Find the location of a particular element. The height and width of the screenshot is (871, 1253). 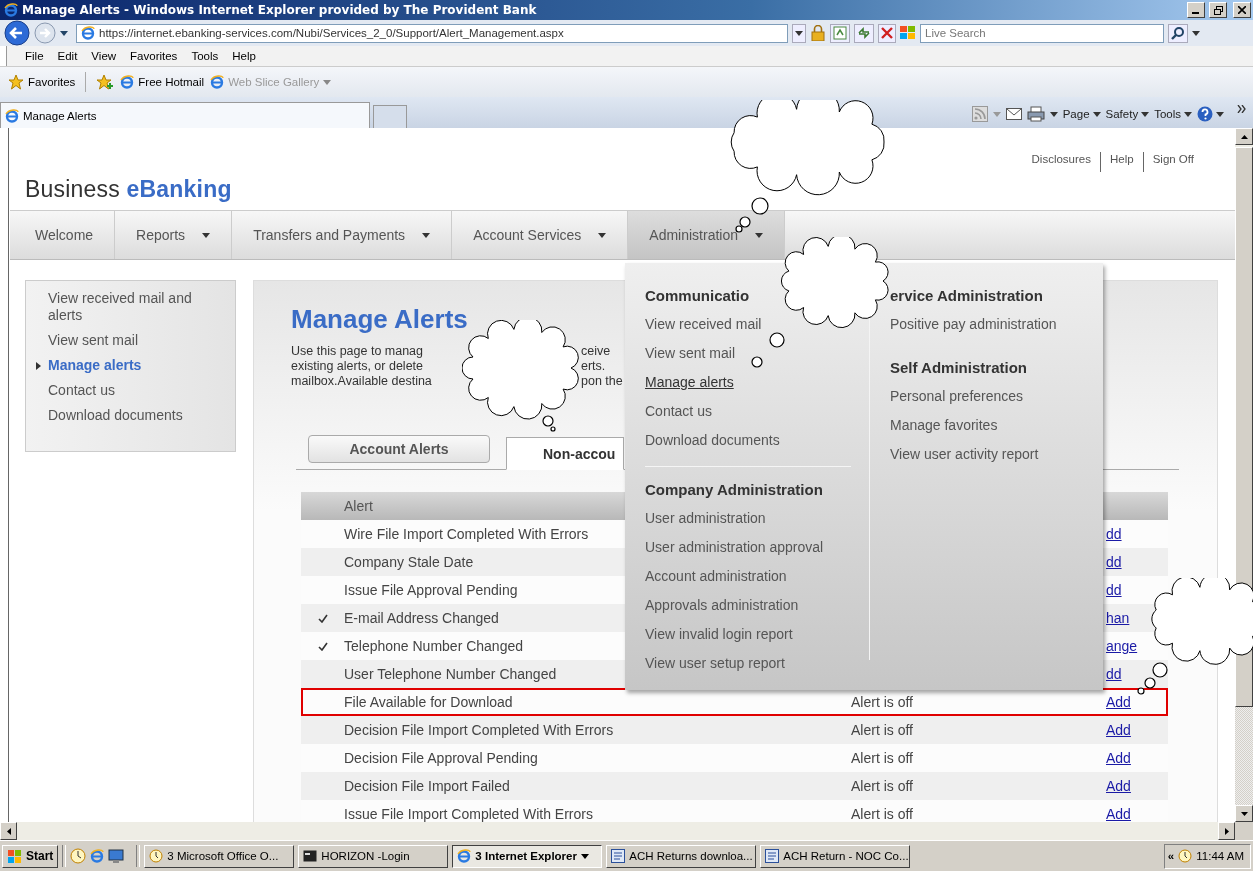

menu-item: Tools is located at coordinates (205, 56).